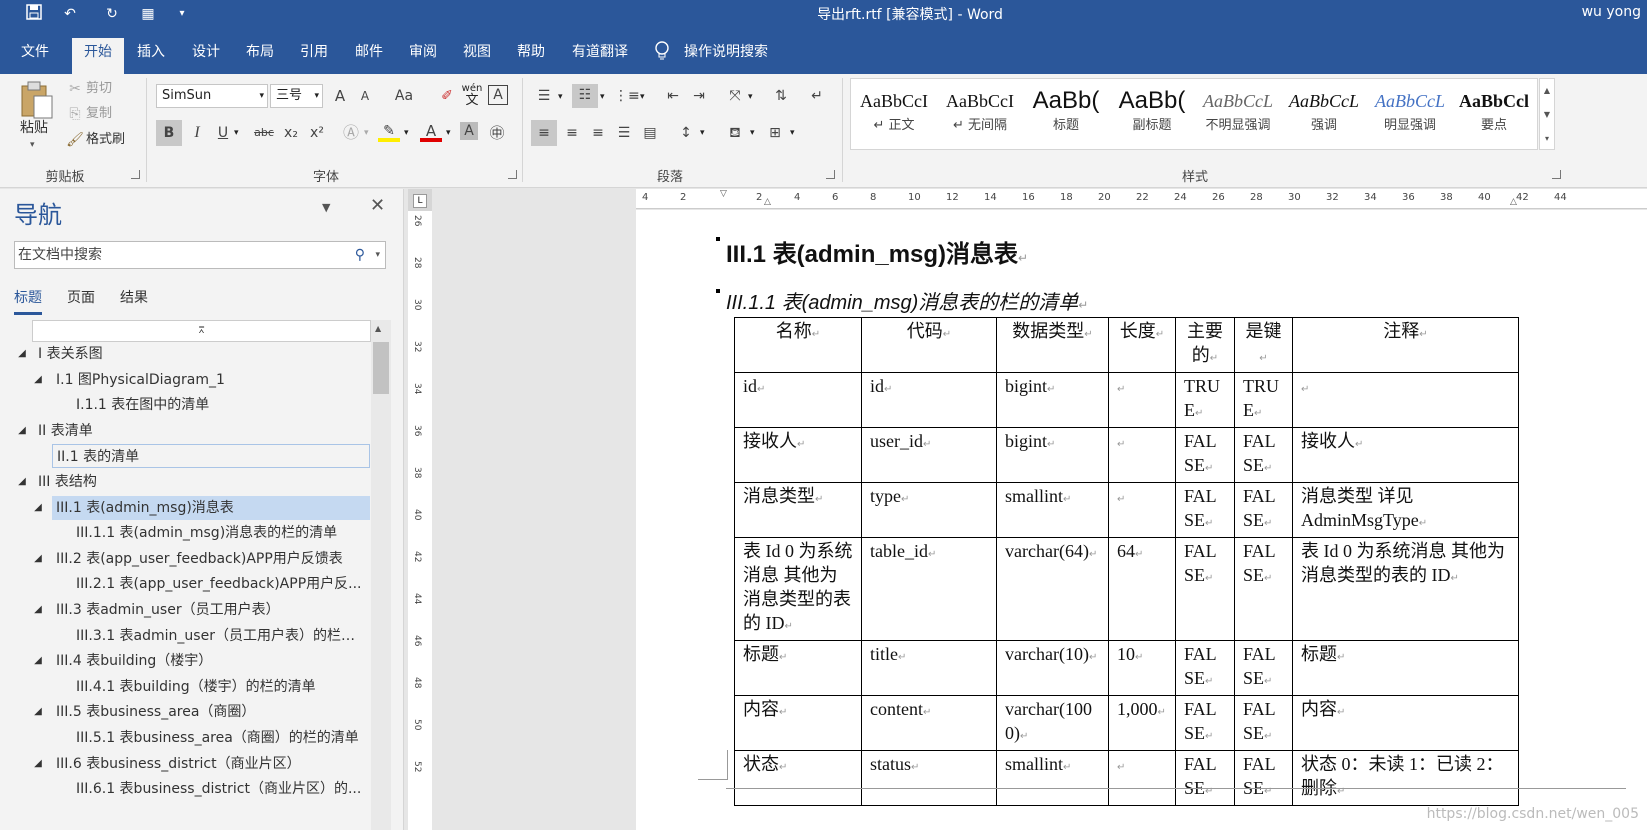 Image resolution: width=1647 pixels, height=830 pixels. What do you see at coordinates (206, 52) in the screenshot?
I see `tab-design: 设计` at bounding box center [206, 52].